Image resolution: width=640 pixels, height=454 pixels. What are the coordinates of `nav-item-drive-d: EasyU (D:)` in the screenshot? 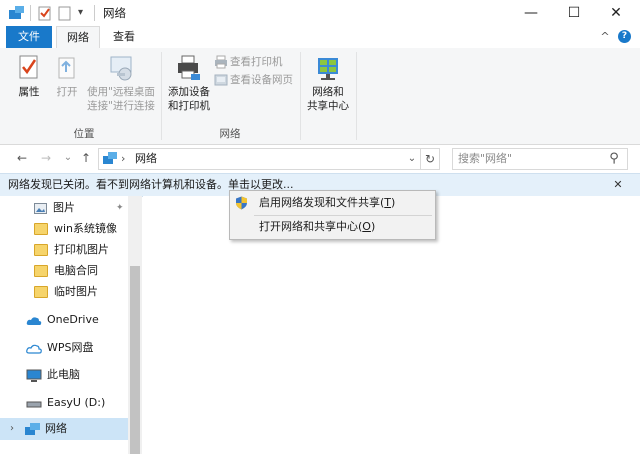 It's located at (65, 403).